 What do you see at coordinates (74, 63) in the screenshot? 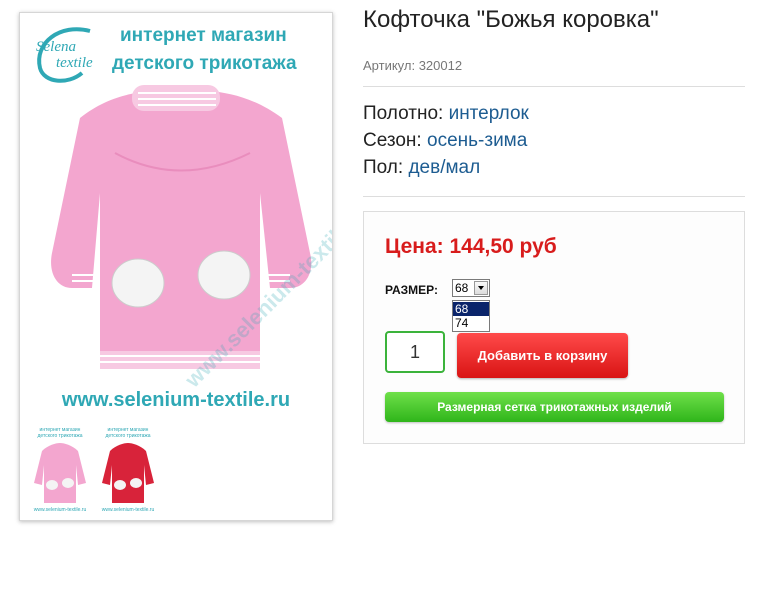
I see `logo-line2: textile` at bounding box center [74, 63].